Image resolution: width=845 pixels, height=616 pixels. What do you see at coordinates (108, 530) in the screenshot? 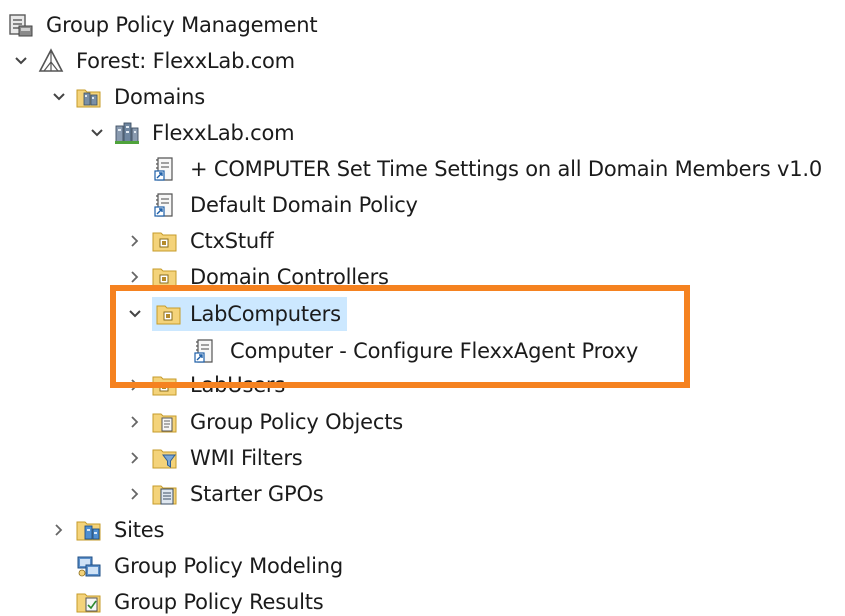
I see `tree-node-sites: Sites` at bounding box center [108, 530].